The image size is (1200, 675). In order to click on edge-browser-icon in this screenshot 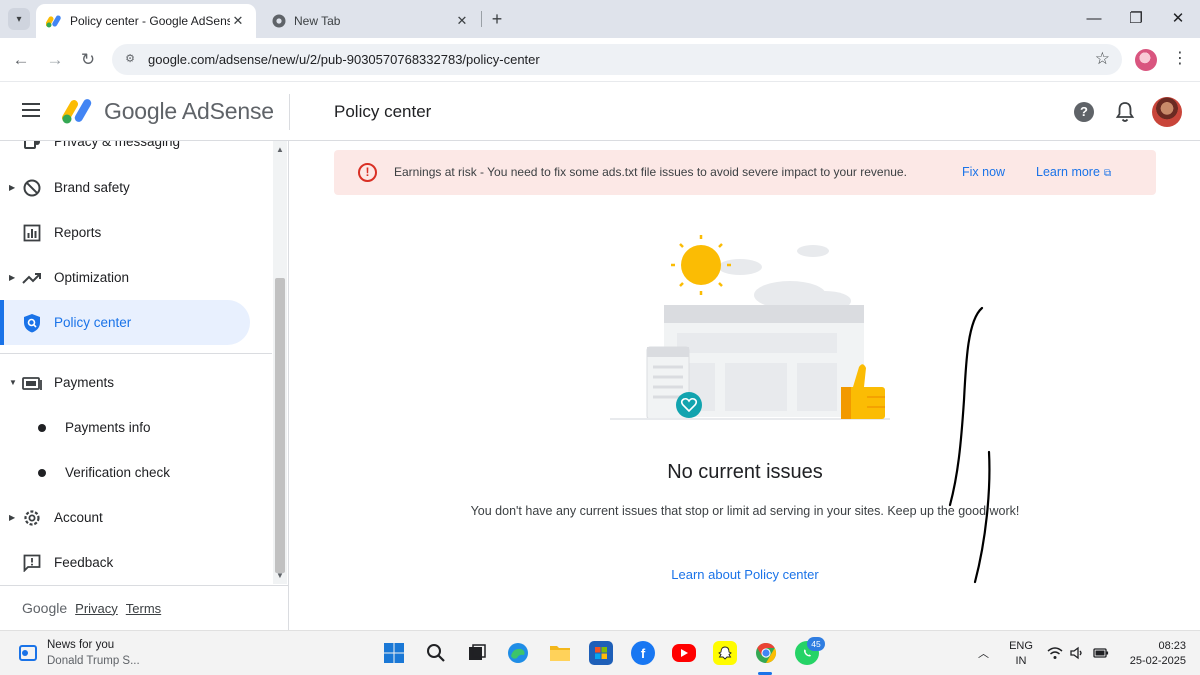, I will do `click(518, 653)`.